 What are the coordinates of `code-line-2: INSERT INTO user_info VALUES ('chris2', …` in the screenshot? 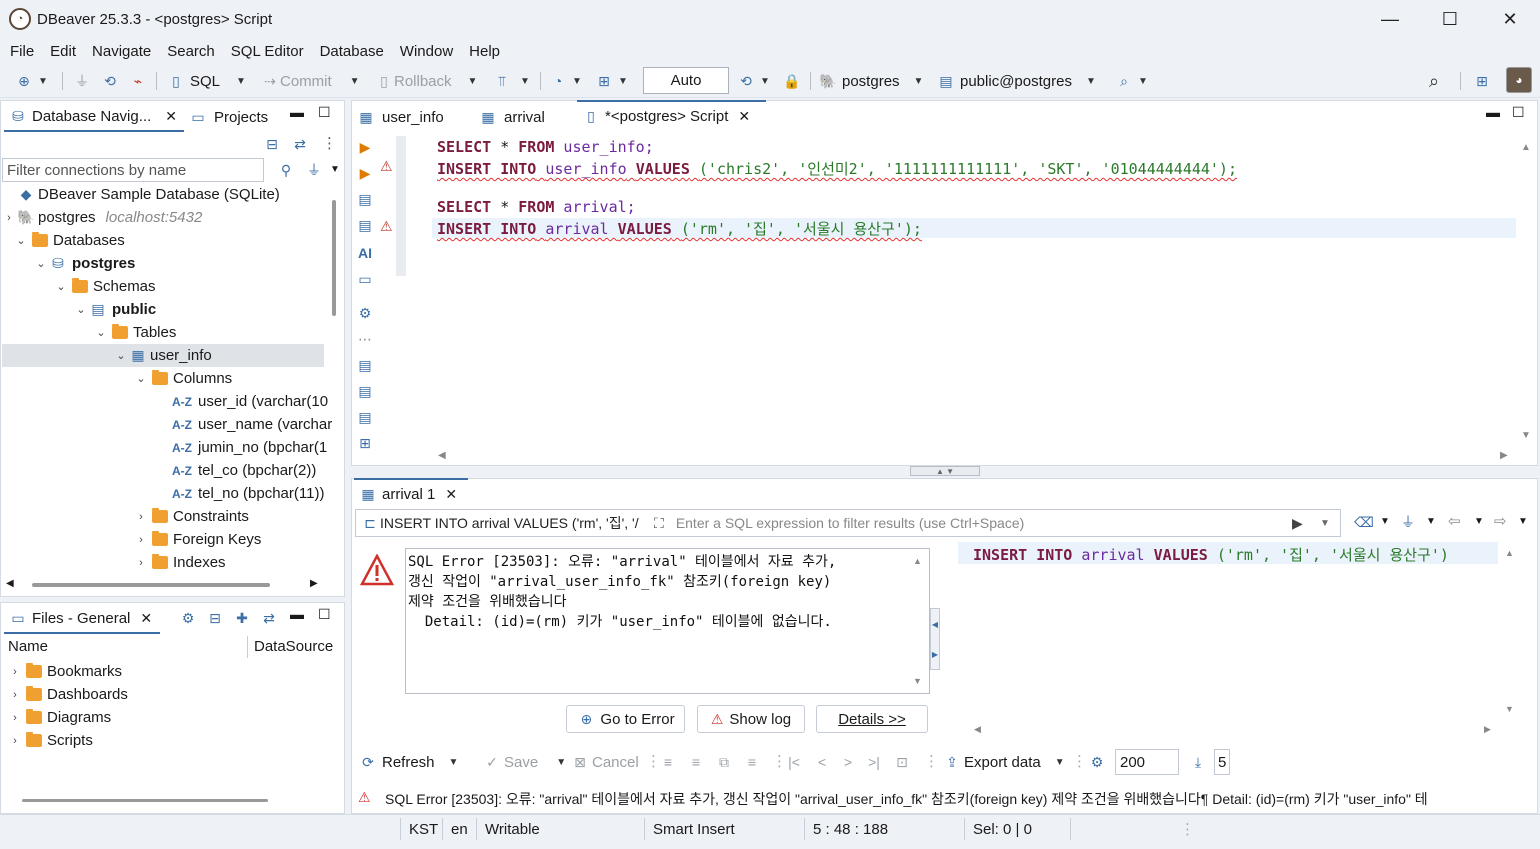 It's located at (837, 168).